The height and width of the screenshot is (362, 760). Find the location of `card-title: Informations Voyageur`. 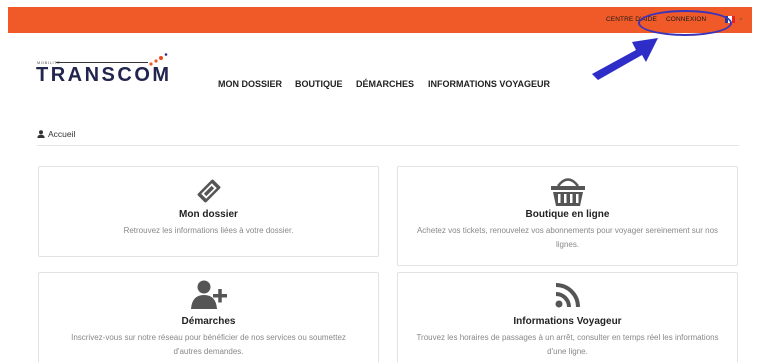

card-title: Informations Voyageur is located at coordinates (567, 321).